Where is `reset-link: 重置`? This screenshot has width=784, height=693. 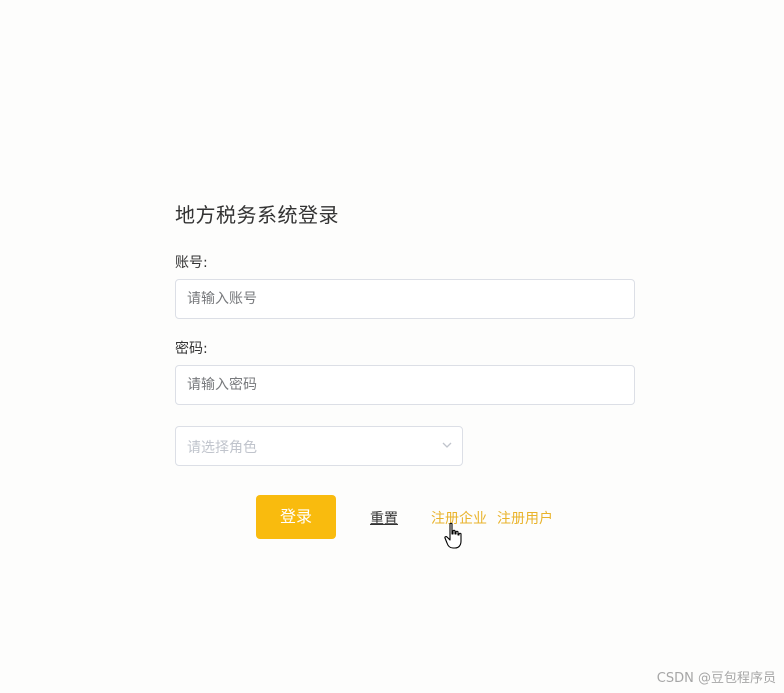 reset-link: 重置 is located at coordinates (384, 518).